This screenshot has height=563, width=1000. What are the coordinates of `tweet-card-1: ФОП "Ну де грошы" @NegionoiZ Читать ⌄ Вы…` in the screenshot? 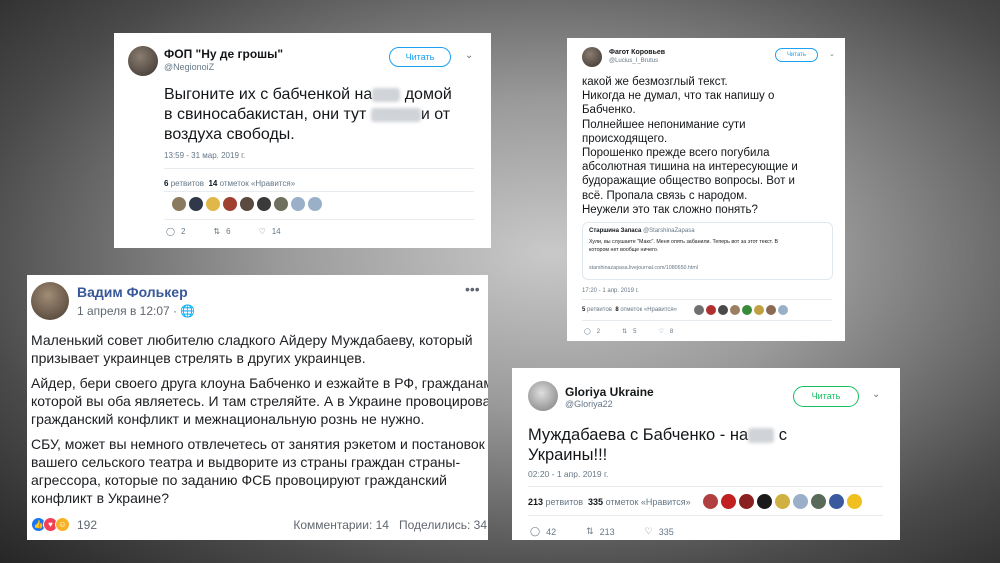 It's located at (302, 140).